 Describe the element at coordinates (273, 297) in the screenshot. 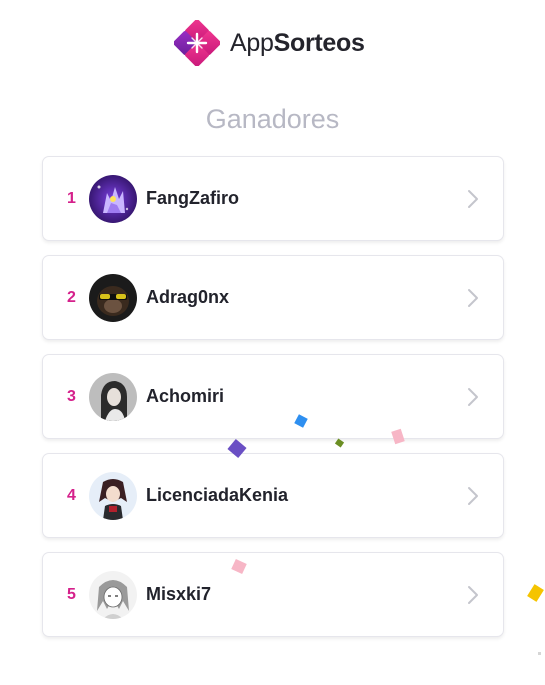

I see `winner-card-2: 2 Adrag0nx` at that location.